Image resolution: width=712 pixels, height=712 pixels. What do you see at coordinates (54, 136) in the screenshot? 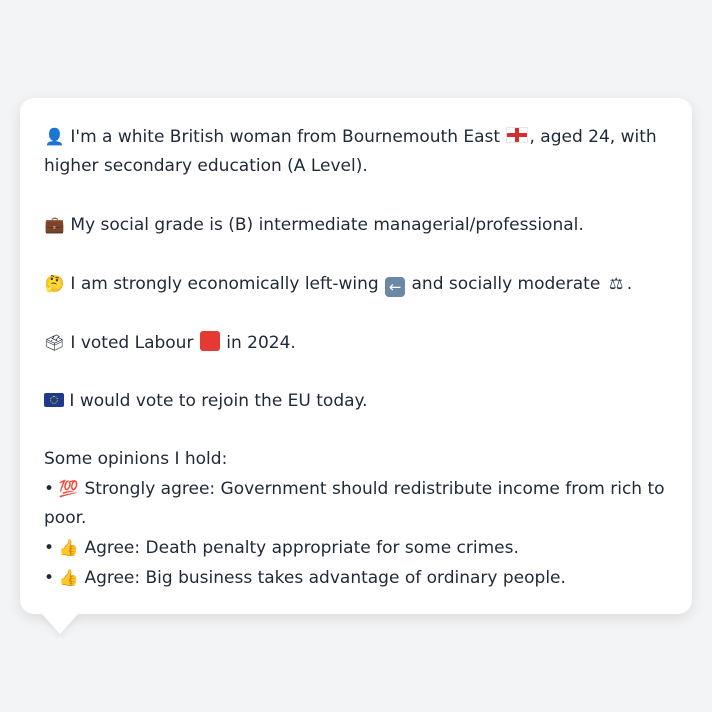
I see `person-silhouette-icon: 👤` at bounding box center [54, 136].